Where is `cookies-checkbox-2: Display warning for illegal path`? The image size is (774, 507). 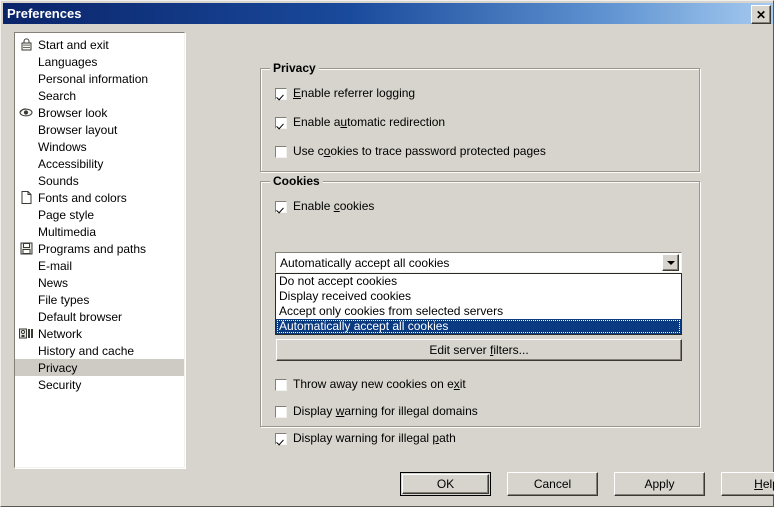
cookies-checkbox-2: Display warning for illegal path is located at coordinates (365, 438).